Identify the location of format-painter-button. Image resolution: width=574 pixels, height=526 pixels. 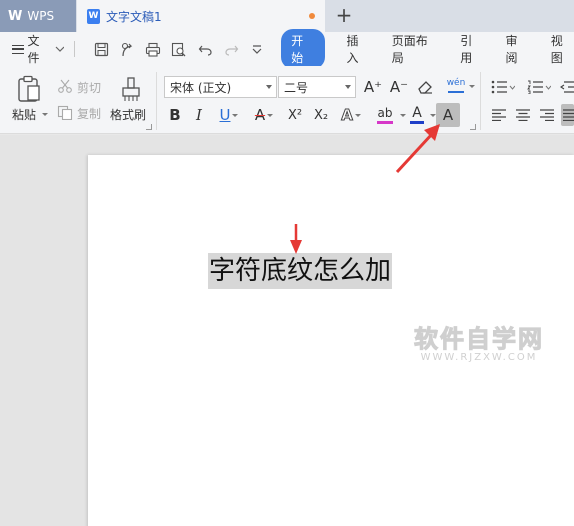
(131, 89).